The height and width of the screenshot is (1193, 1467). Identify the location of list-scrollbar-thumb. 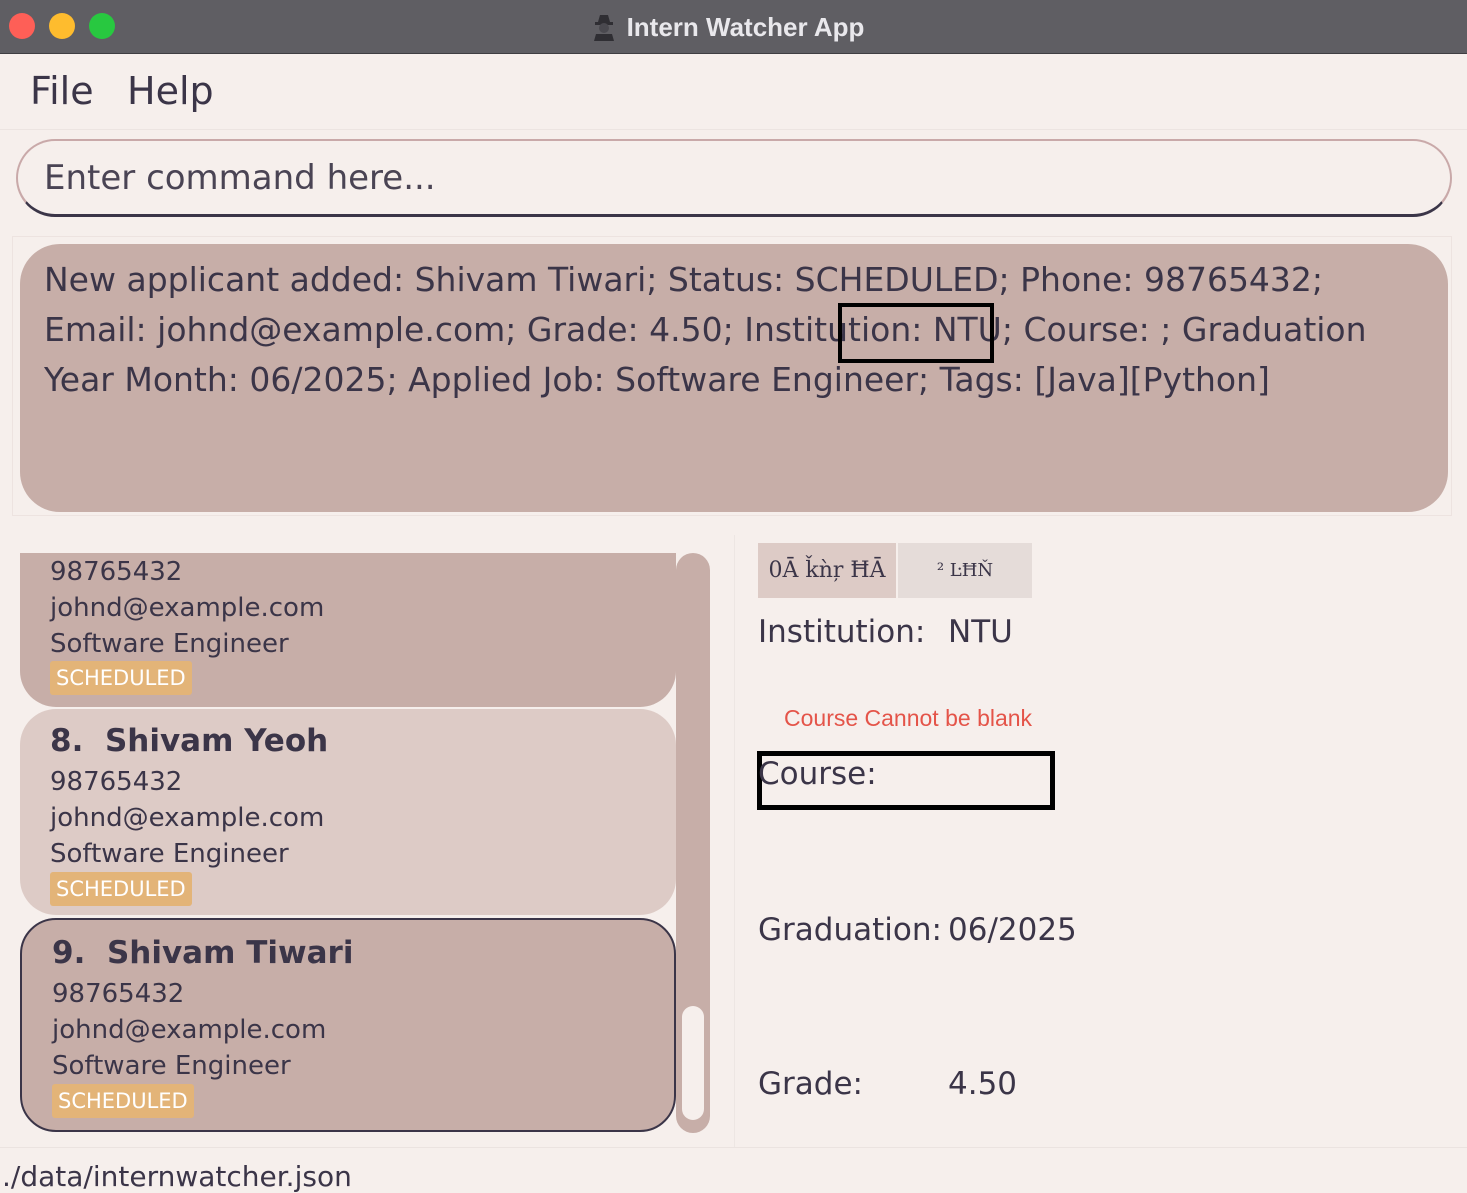
(693, 1063).